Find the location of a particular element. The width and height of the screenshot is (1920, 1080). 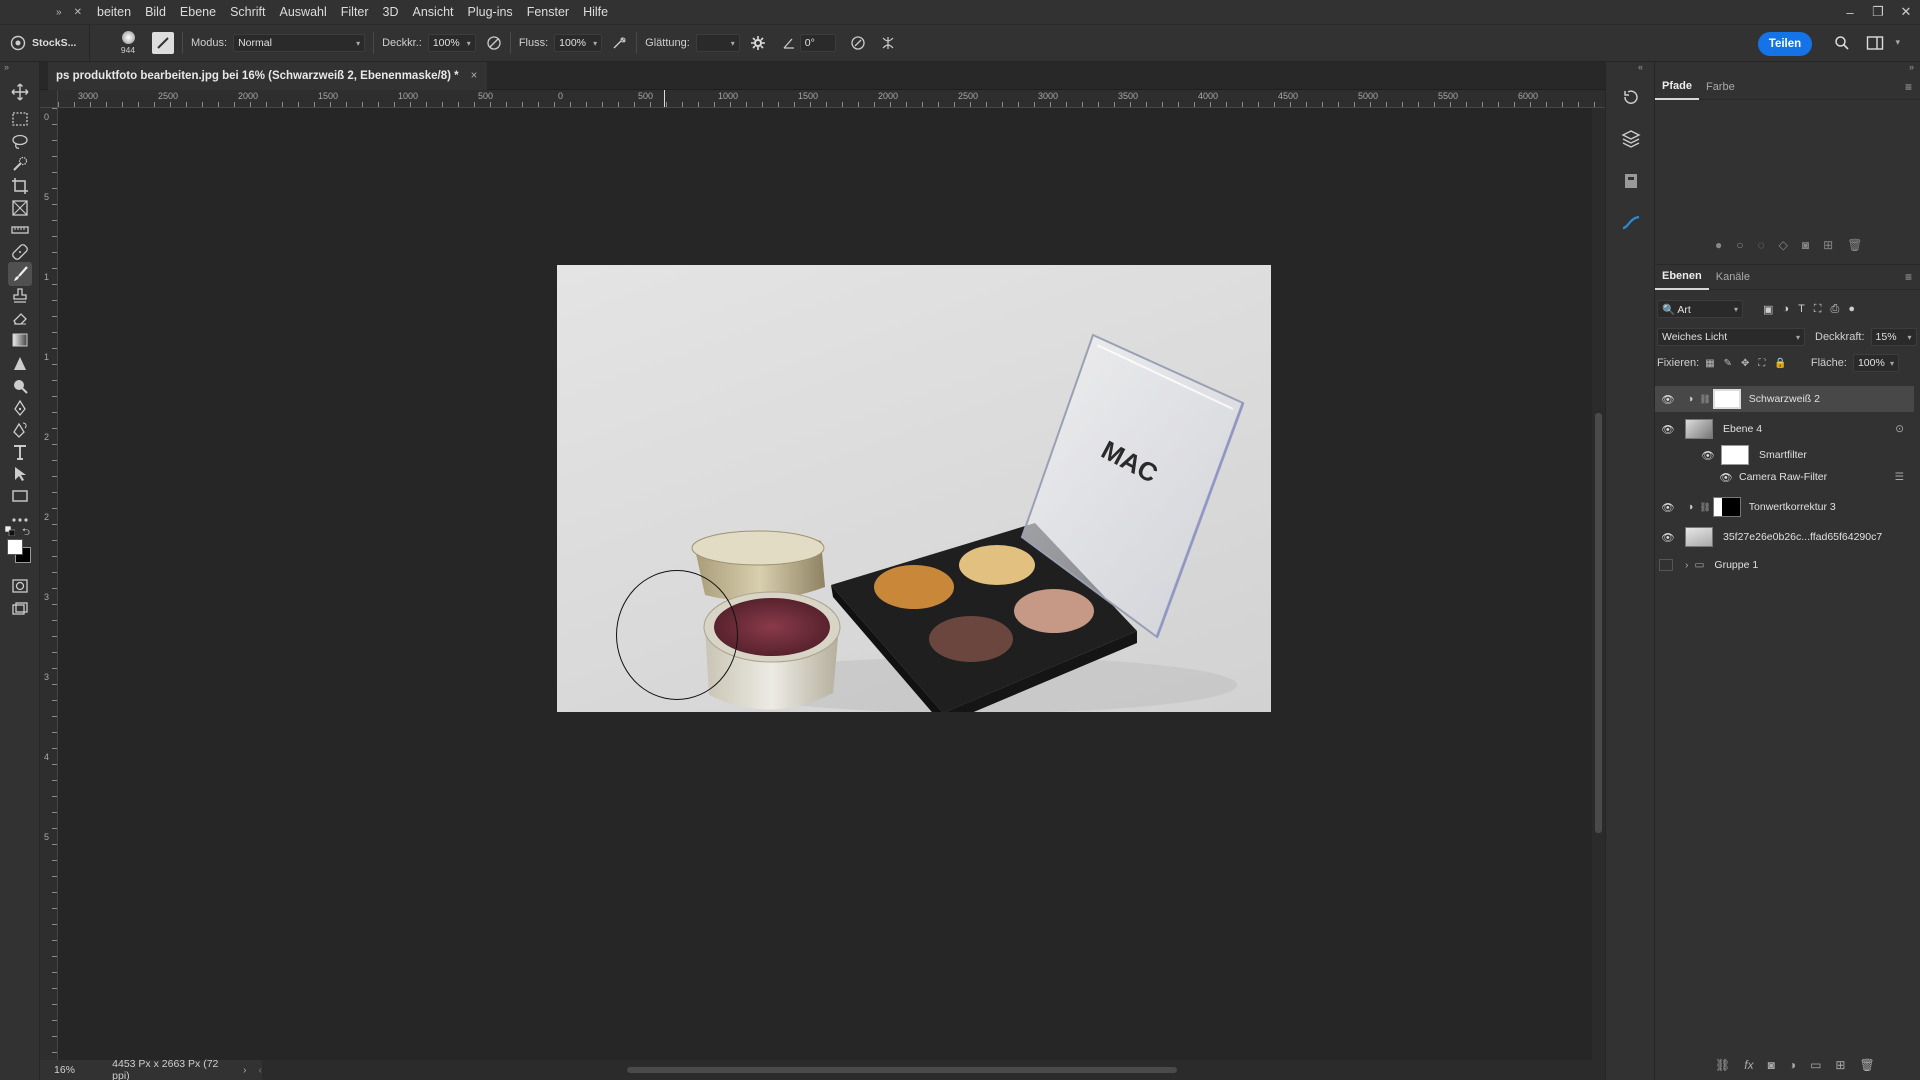

strip-collapse-icon: « is located at coordinates (1640, 67).